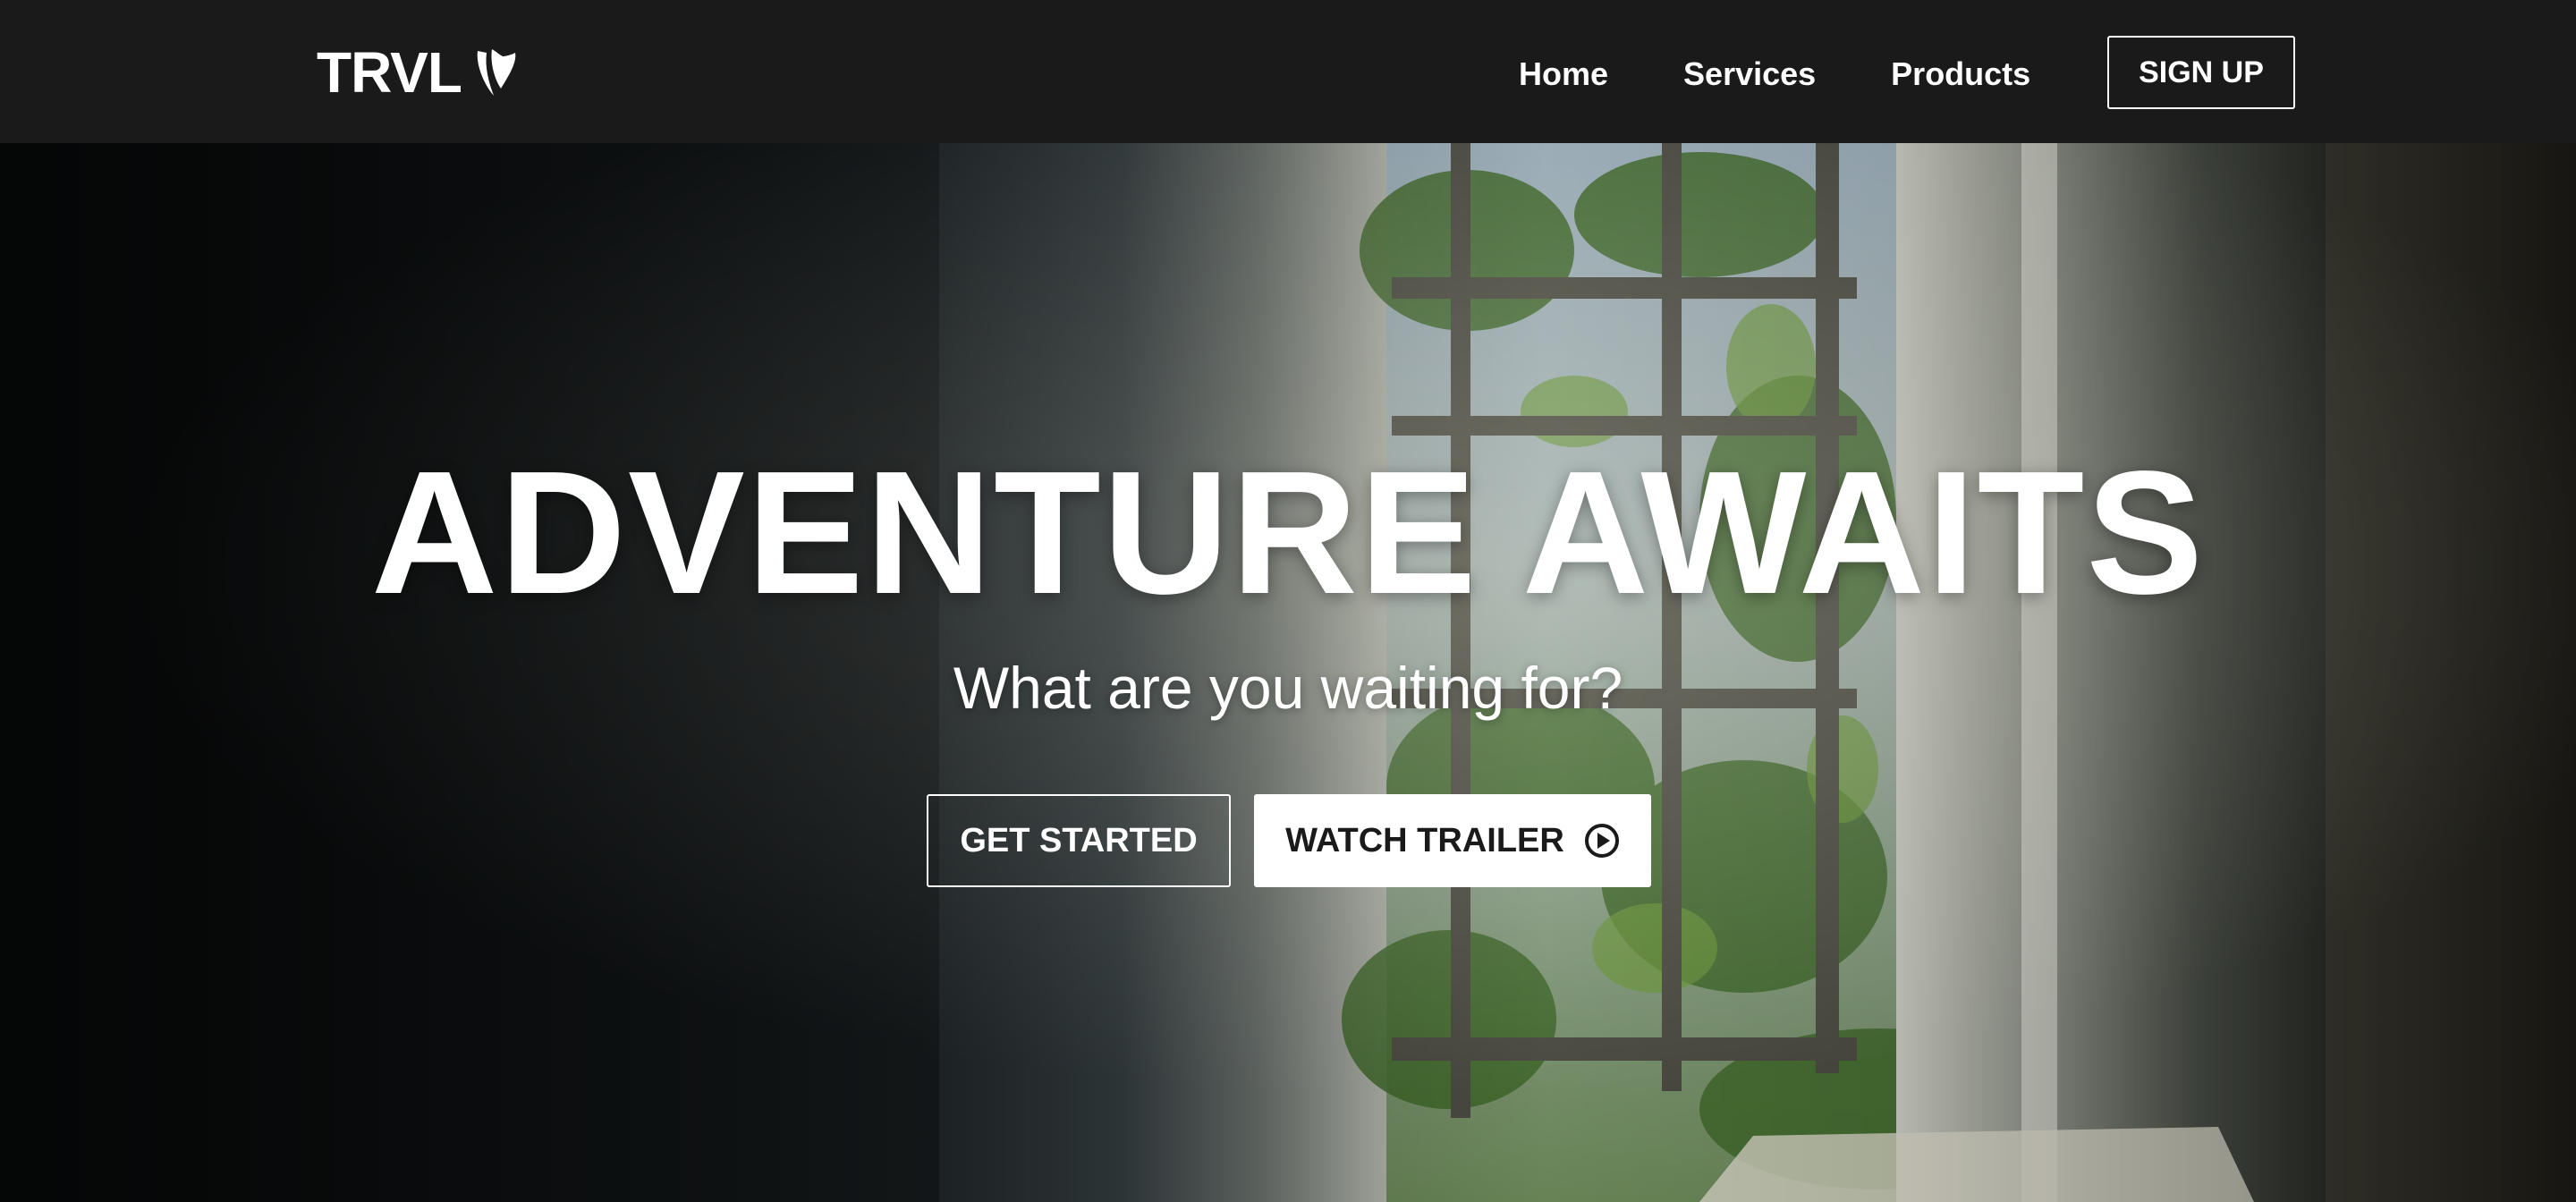 The image size is (2576, 1202). What do you see at coordinates (2201, 72) in the screenshot?
I see `signup-button: SIGN UP` at bounding box center [2201, 72].